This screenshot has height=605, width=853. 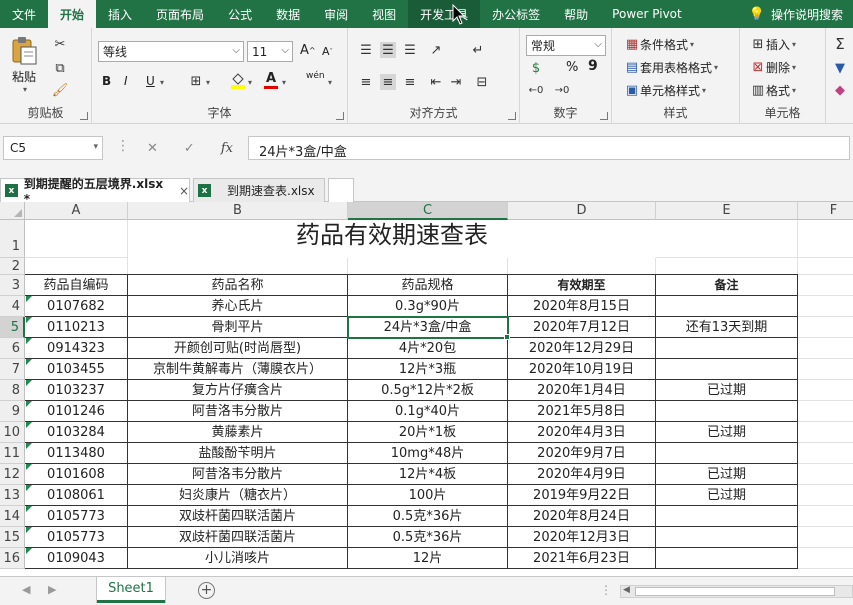 I want to click on table-cell: 2020年7月12日, so click(x=582, y=327).